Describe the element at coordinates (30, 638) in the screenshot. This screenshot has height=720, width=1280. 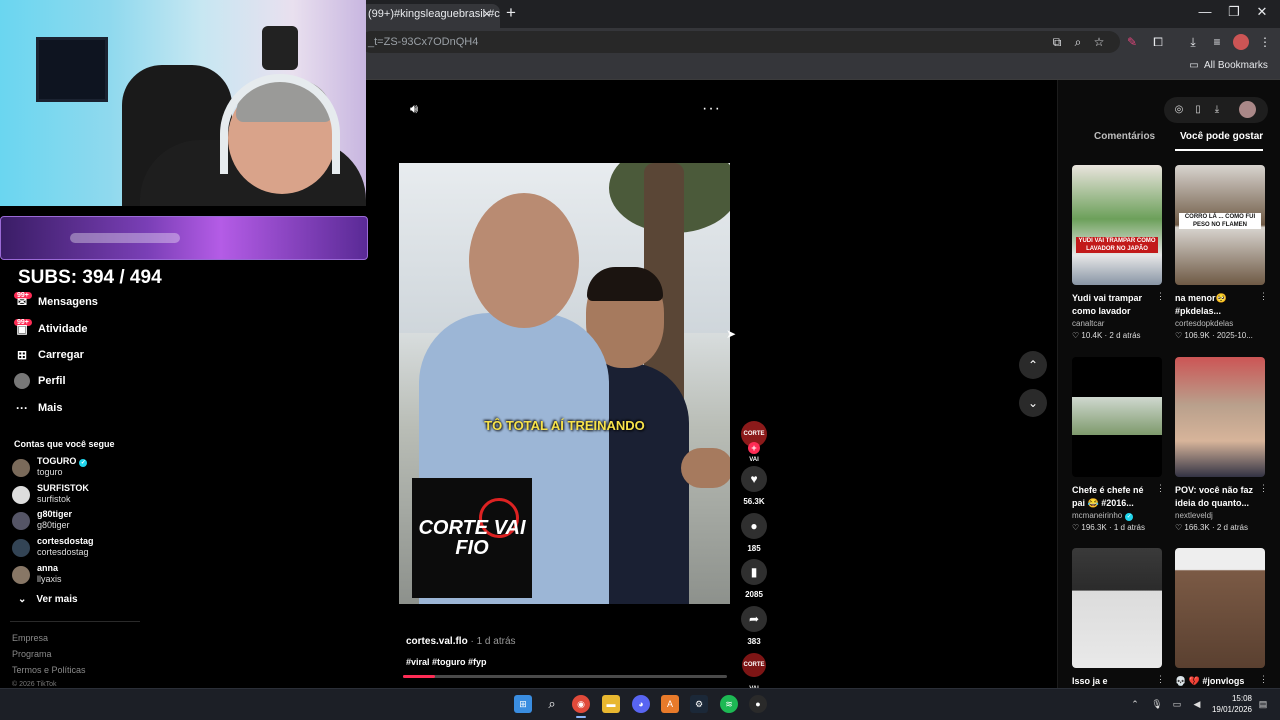
I see `footer-link-company: Empresa` at that location.